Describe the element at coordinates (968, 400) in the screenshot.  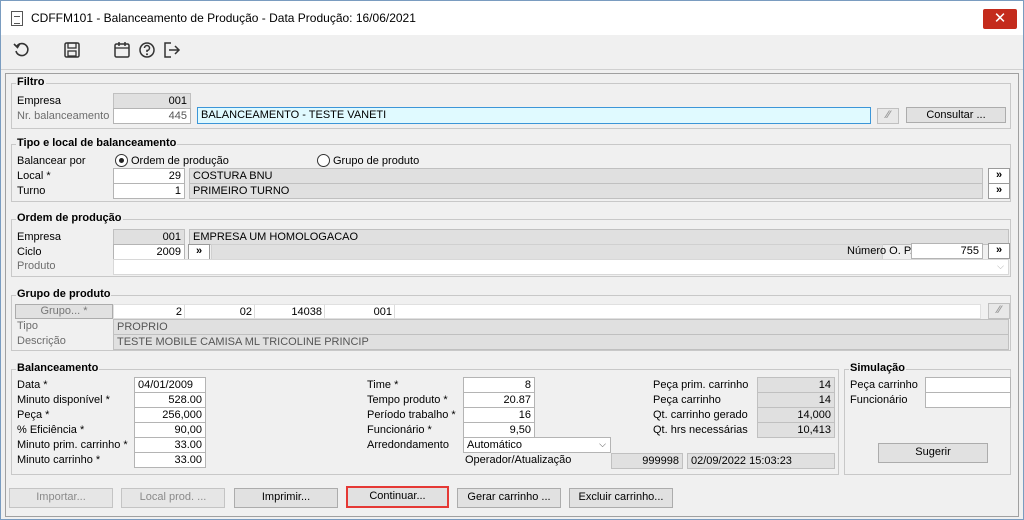
I see `sim-funcionario-field` at that location.